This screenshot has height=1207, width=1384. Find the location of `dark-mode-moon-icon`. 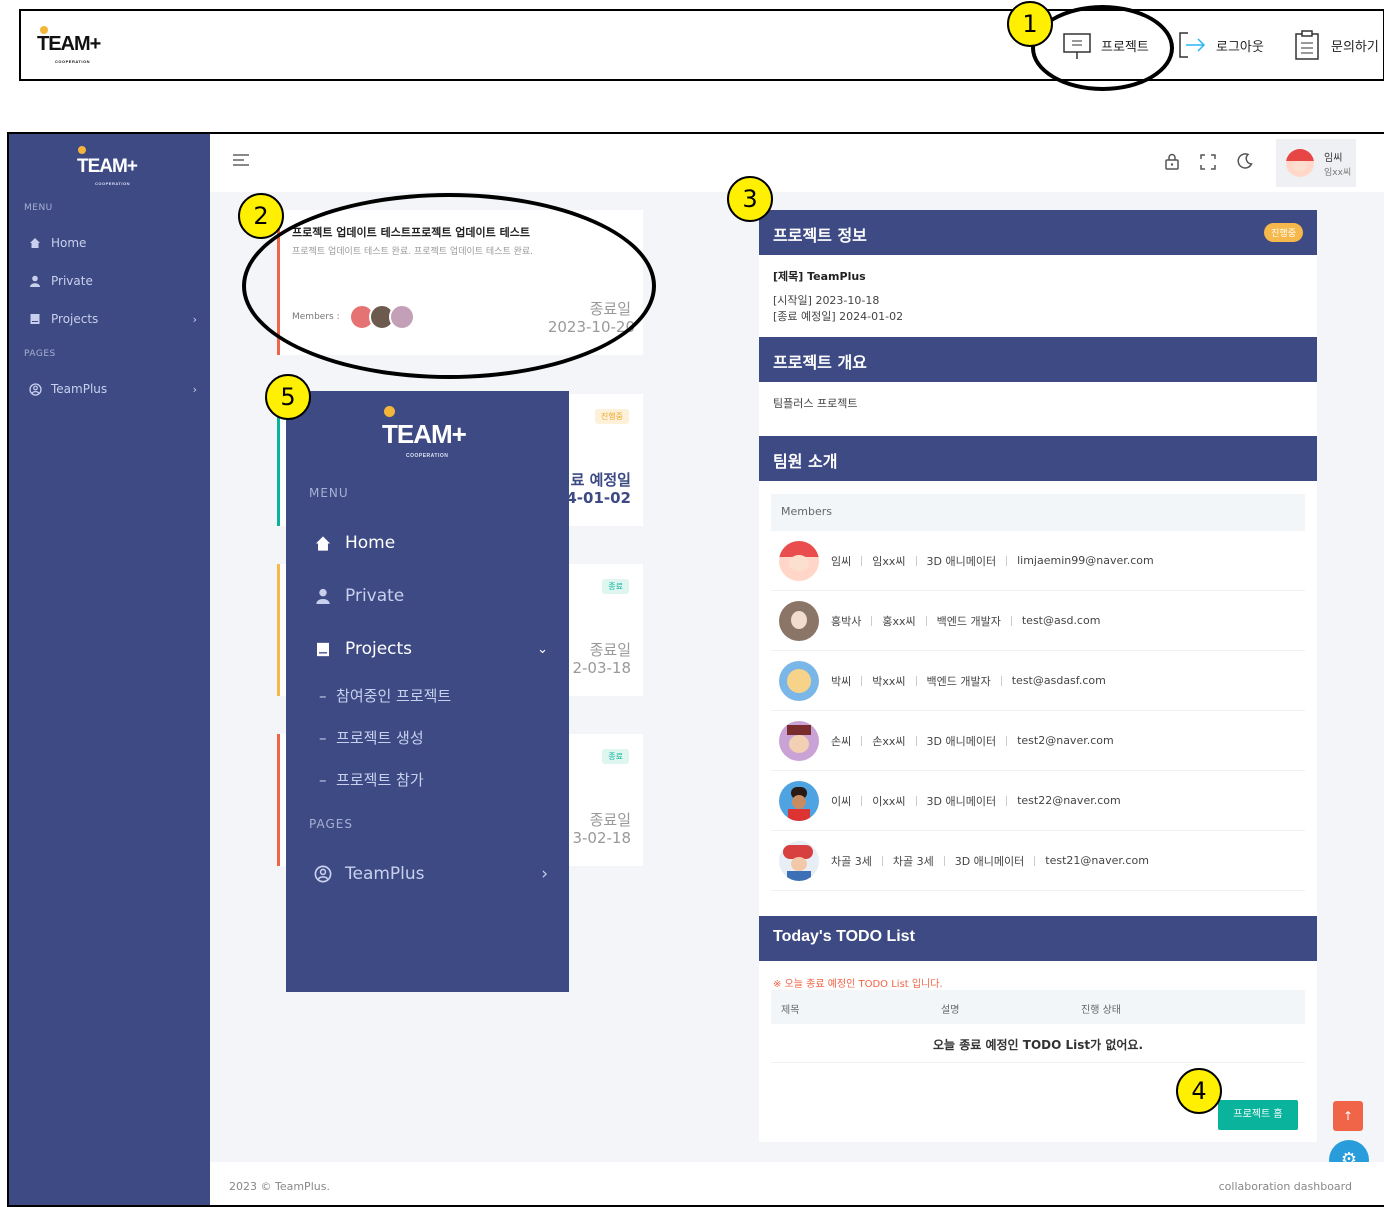

dark-mode-moon-icon is located at coordinates (1245, 163).